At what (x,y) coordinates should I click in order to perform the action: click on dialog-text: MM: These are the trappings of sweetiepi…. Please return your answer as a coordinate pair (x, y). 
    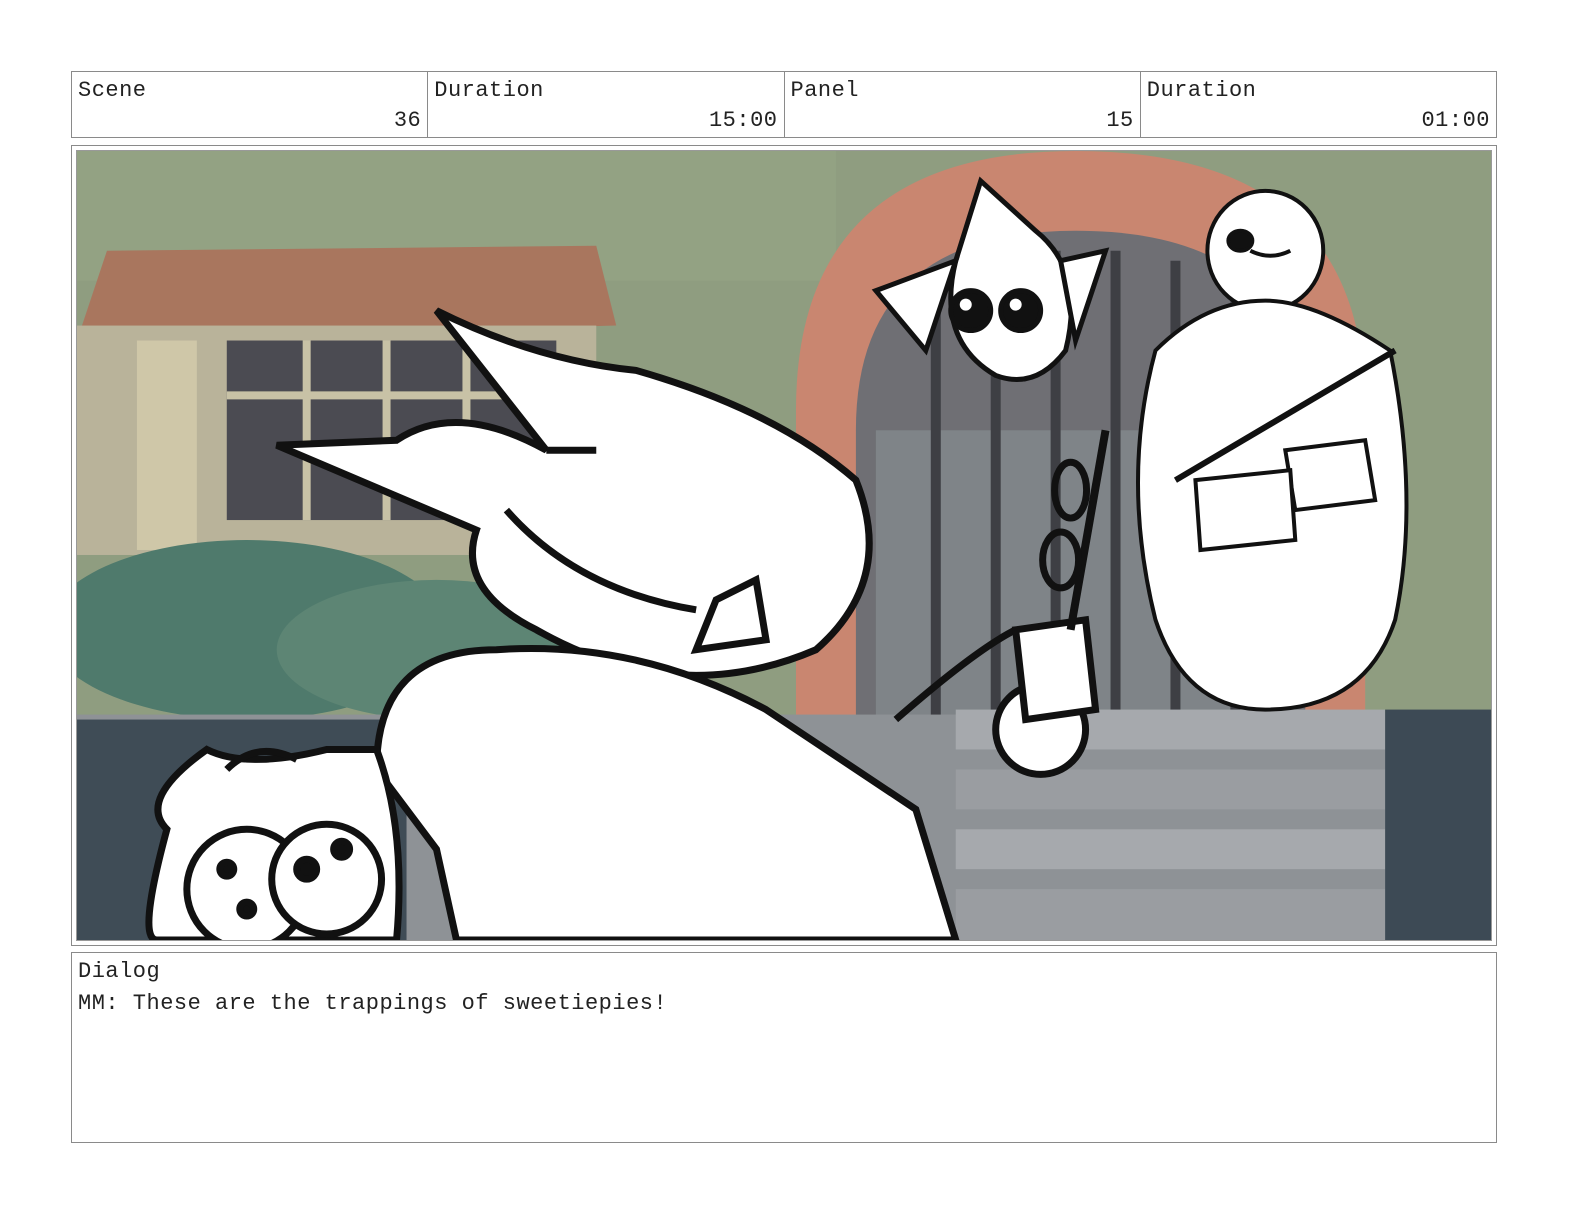
    Looking at the image, I should click on (373, 1003).